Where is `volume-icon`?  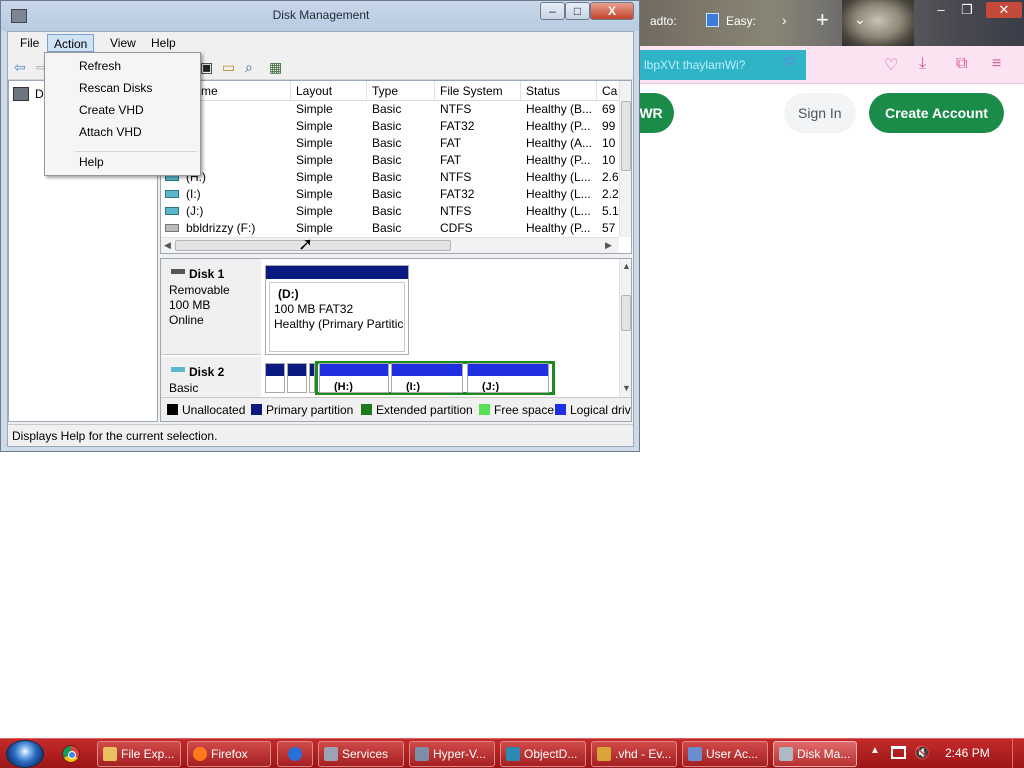
volume-icon is located at coordinates (172, 194).